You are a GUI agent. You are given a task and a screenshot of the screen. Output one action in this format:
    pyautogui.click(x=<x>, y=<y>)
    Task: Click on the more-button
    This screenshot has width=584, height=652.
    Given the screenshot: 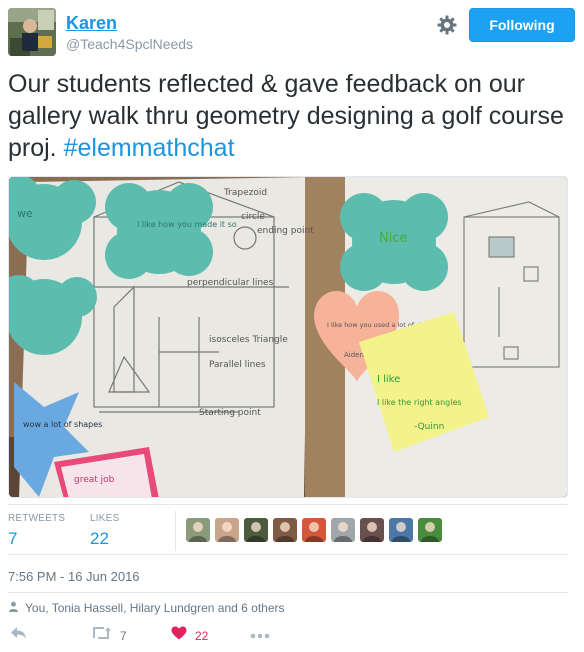 What is the action you would take?
    pyautogui.click(x=260, y=635)
    